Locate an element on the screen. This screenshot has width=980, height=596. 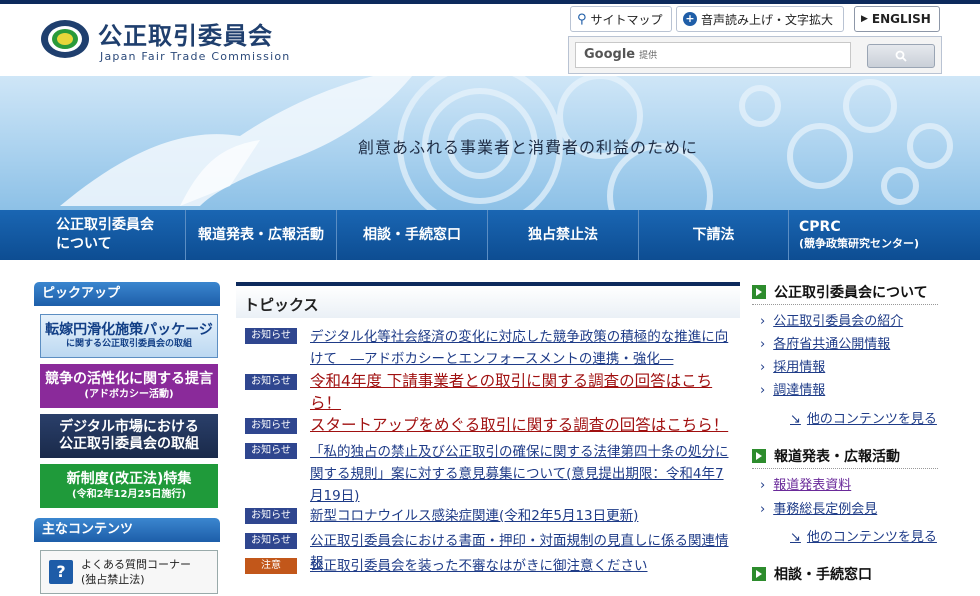
nav-label: 相談・手続窓口 is located at coordinates (412, 234).